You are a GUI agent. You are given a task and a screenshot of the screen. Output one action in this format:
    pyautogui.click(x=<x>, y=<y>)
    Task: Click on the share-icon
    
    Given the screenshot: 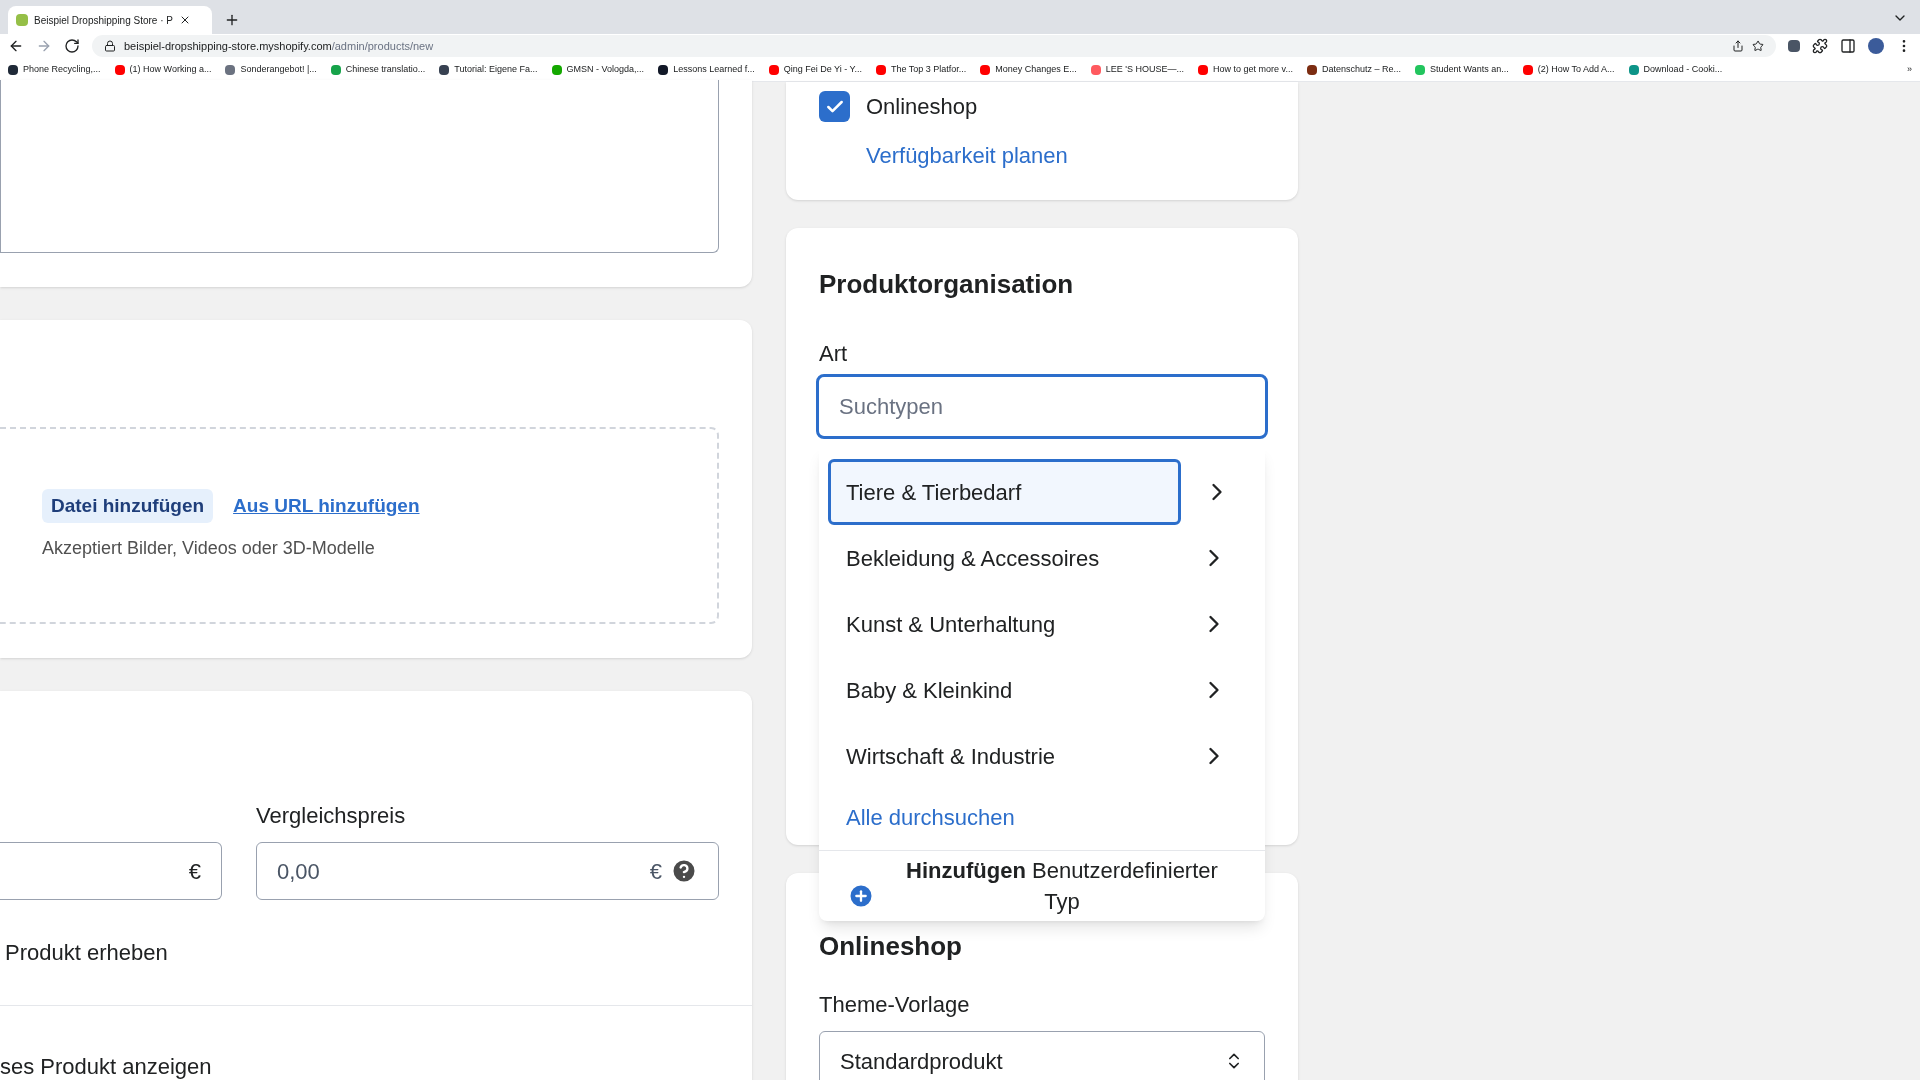 What is the action you would take?
    pyautogui.click(x=1738, y=46)
    